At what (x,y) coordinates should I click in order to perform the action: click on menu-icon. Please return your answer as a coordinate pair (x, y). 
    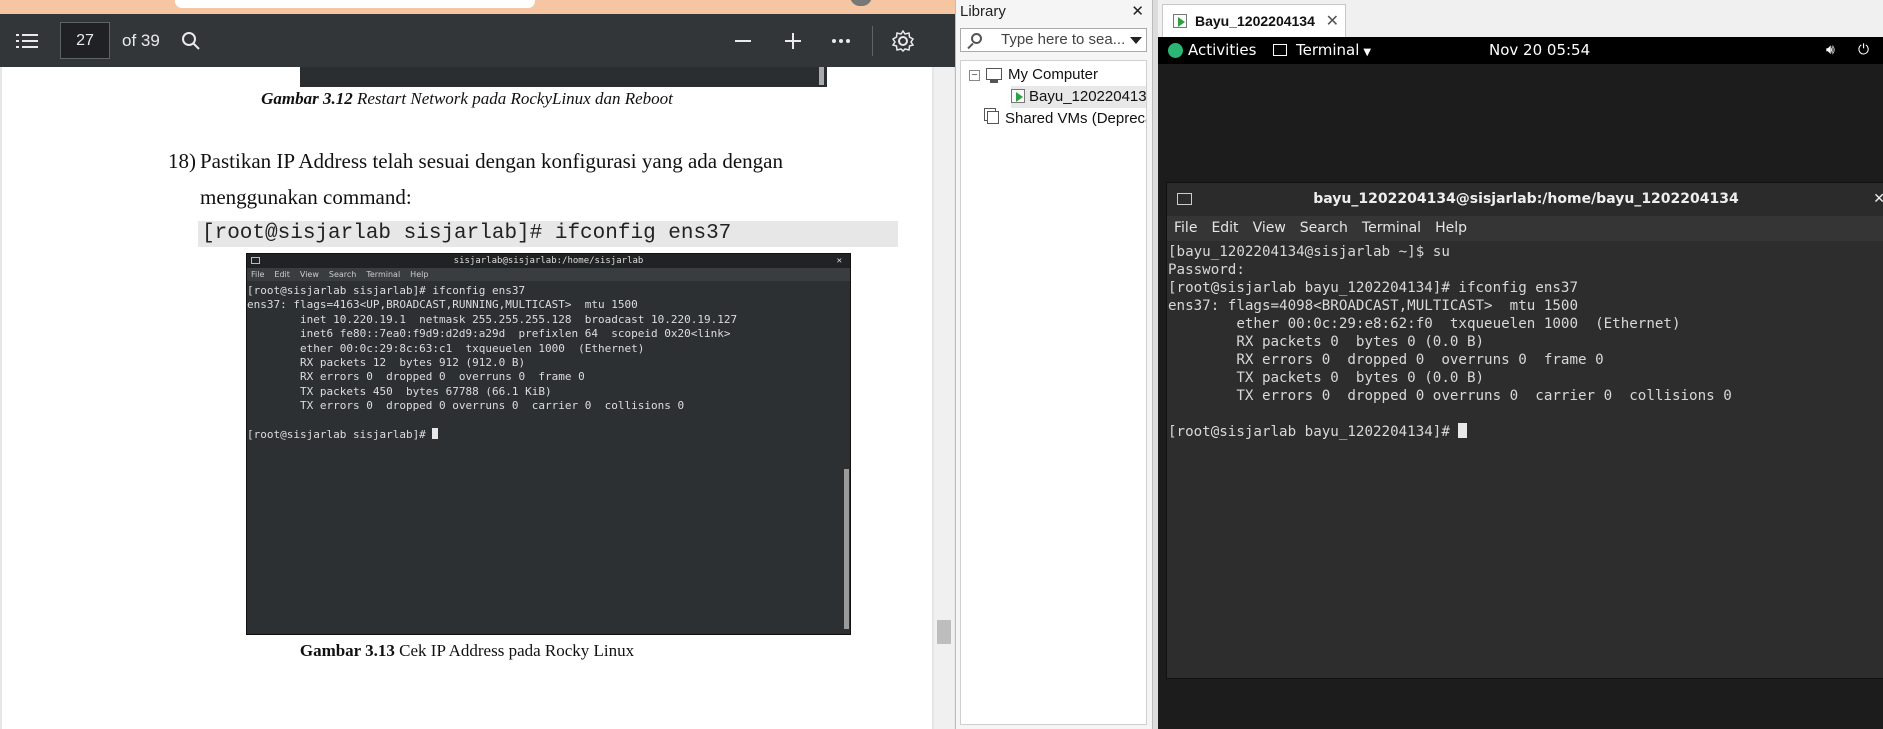
    Looking at the image, I should click on (27, 40).